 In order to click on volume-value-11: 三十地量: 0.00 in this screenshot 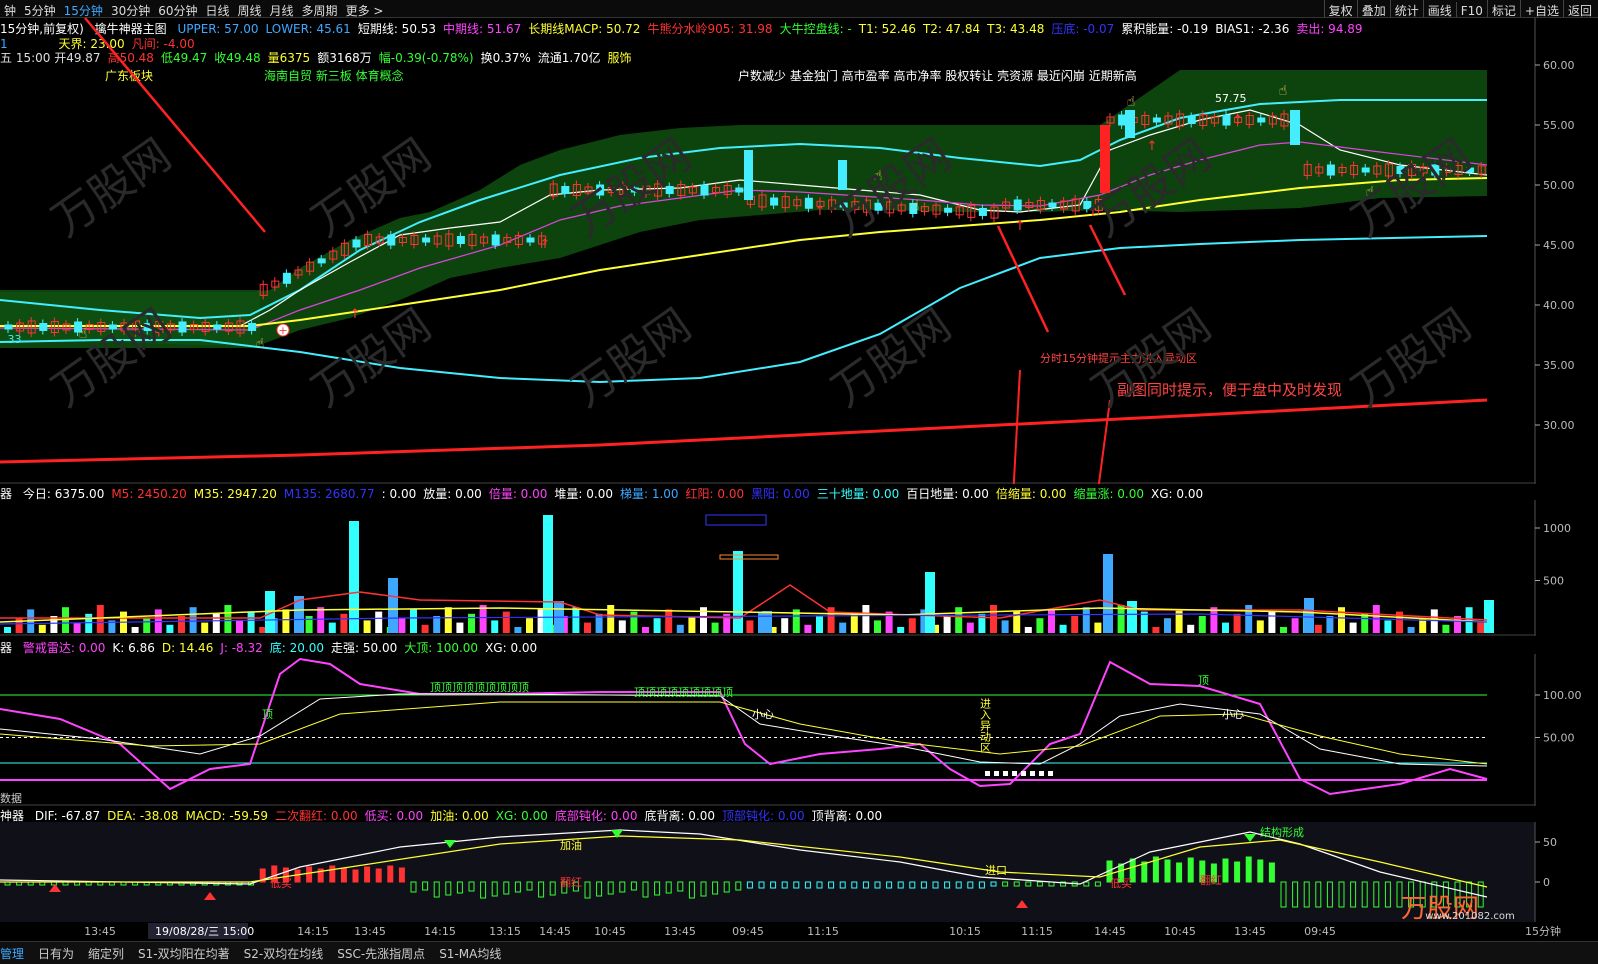, I will do `click(858, 494)`.